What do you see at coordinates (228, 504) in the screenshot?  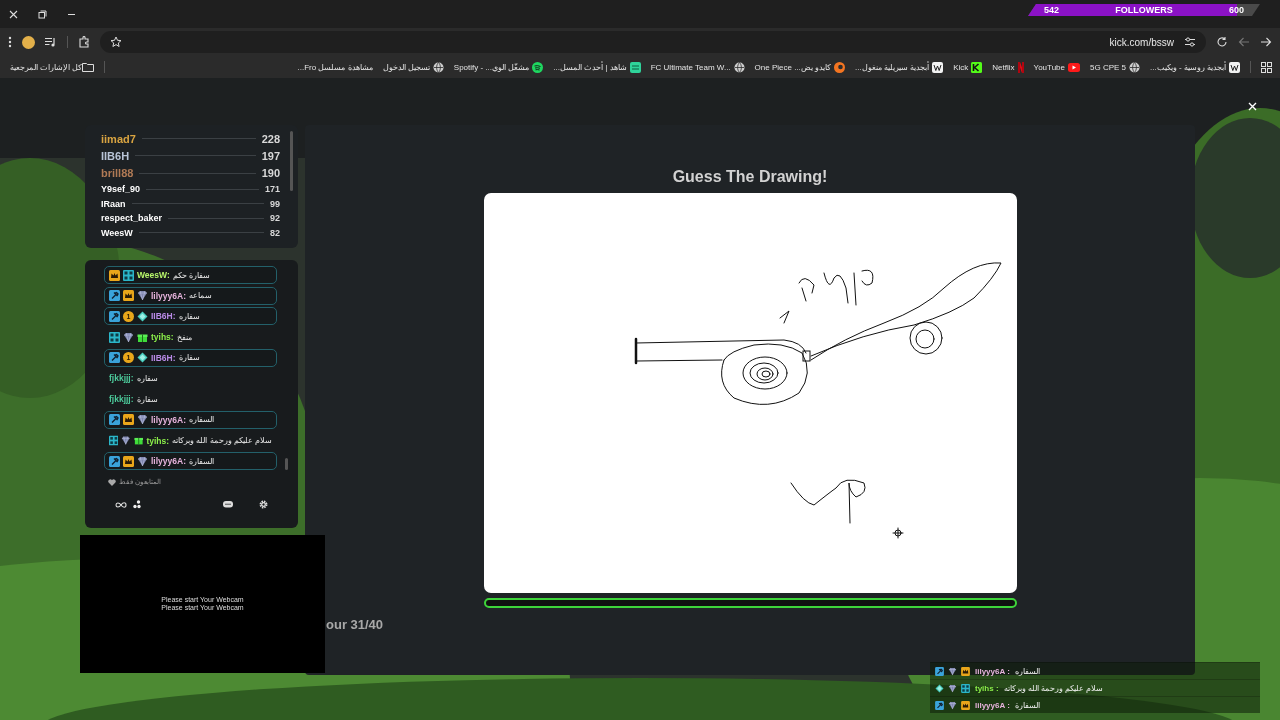 I see `chat-bubble-icon` at bounding box center [228, 504].